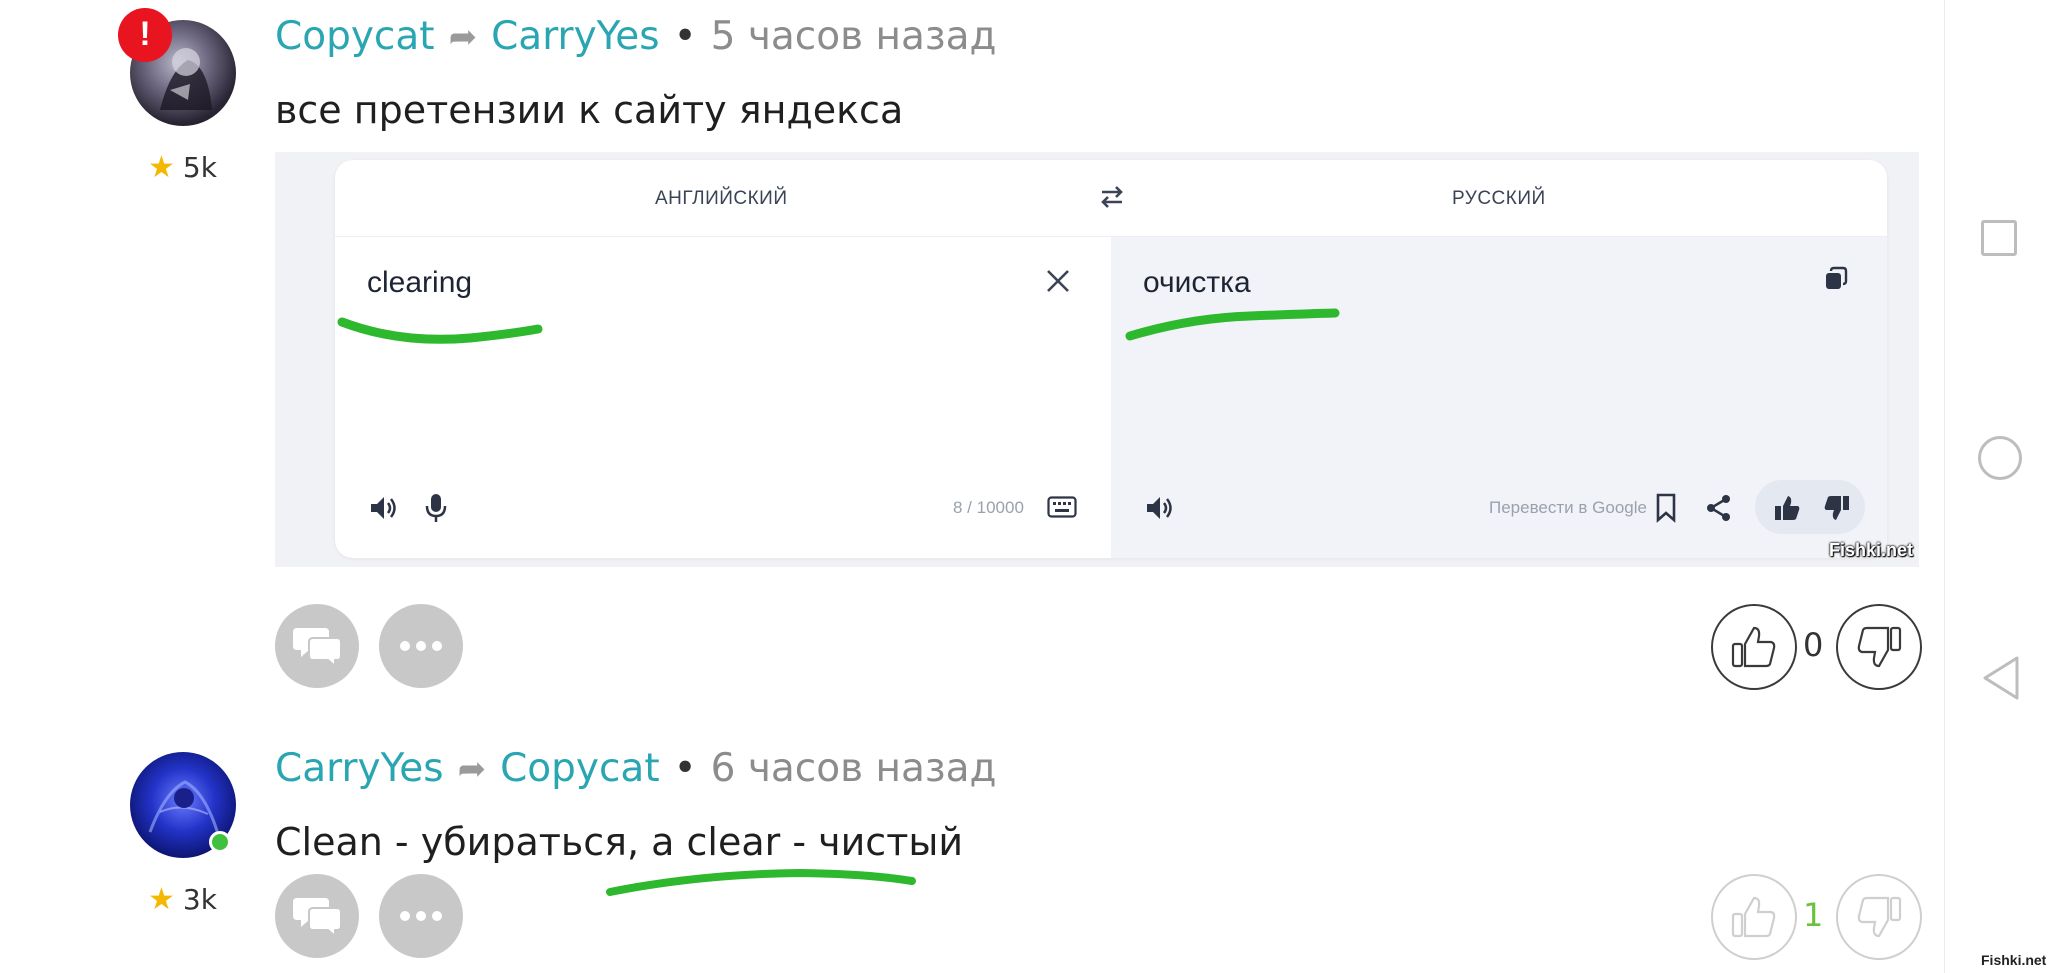  What do you see at coordinates (1112, 199) in the screenshot?
I see `swap-icon` at bounding box center [1112, 199].